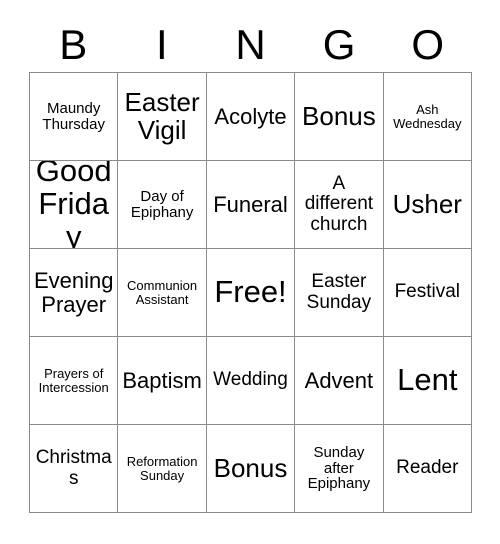 The image size is (500, 544). I want to click on bingo-cell: Easter Sunday, so click(339, 293).